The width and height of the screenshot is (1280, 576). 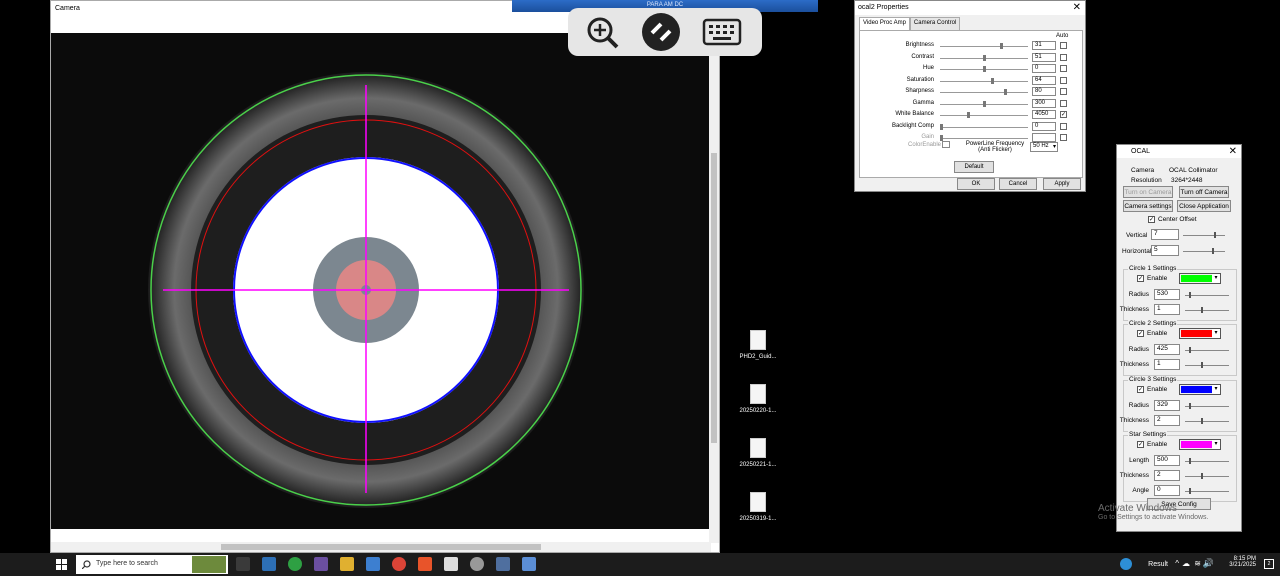 I want to click on app-icon-white, so click(x=451, y=564).